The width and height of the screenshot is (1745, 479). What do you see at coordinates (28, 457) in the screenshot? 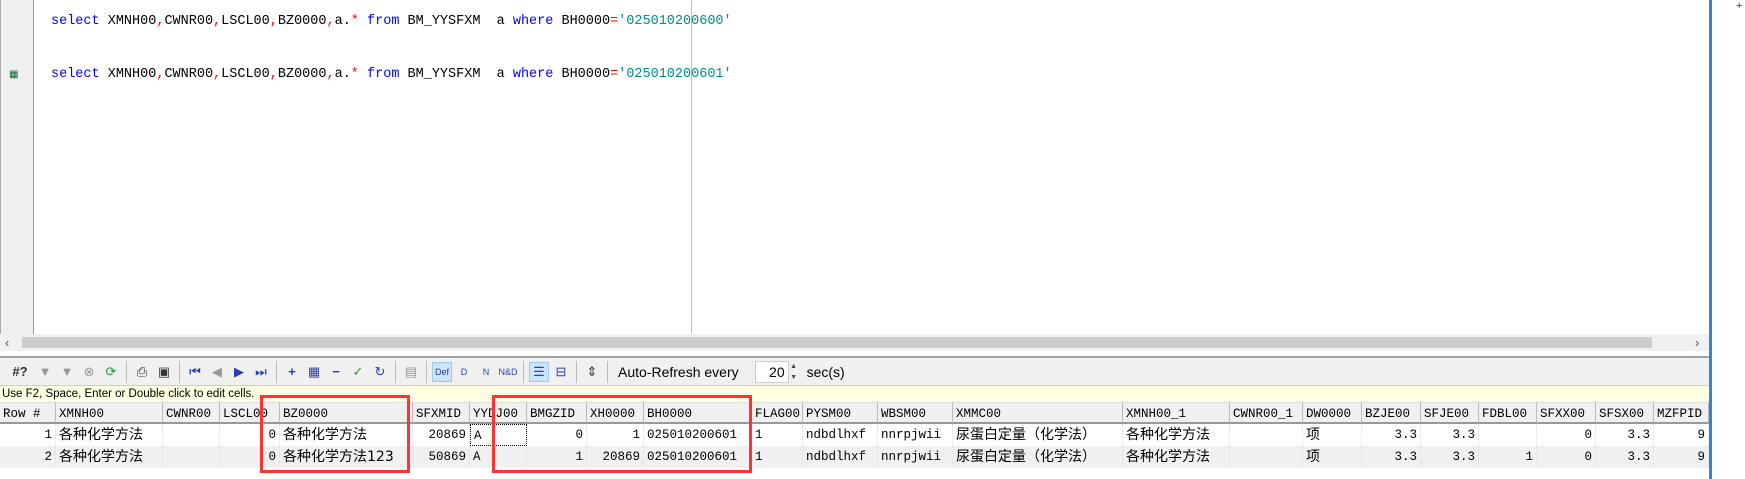
I see `row-number: 2` at bounding box center [28, 457].